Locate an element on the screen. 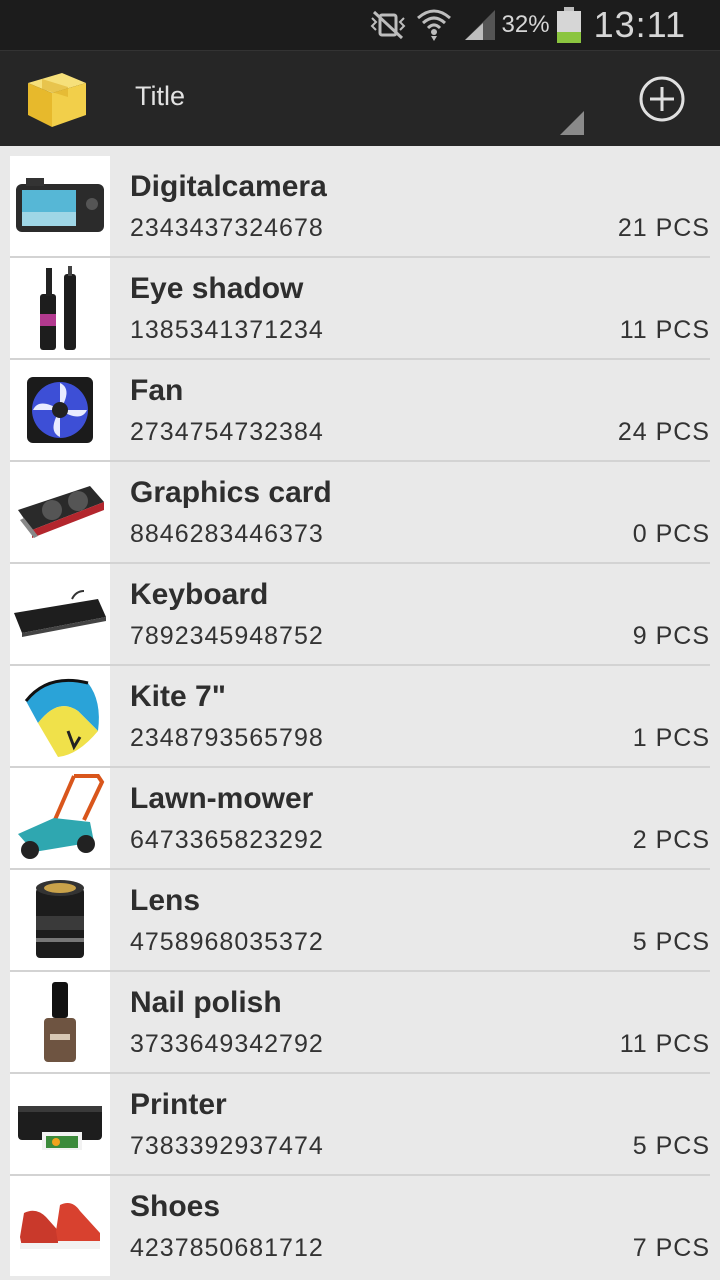 The image size is (720, 1280). fan-icon is located at coordinates (60, 410).